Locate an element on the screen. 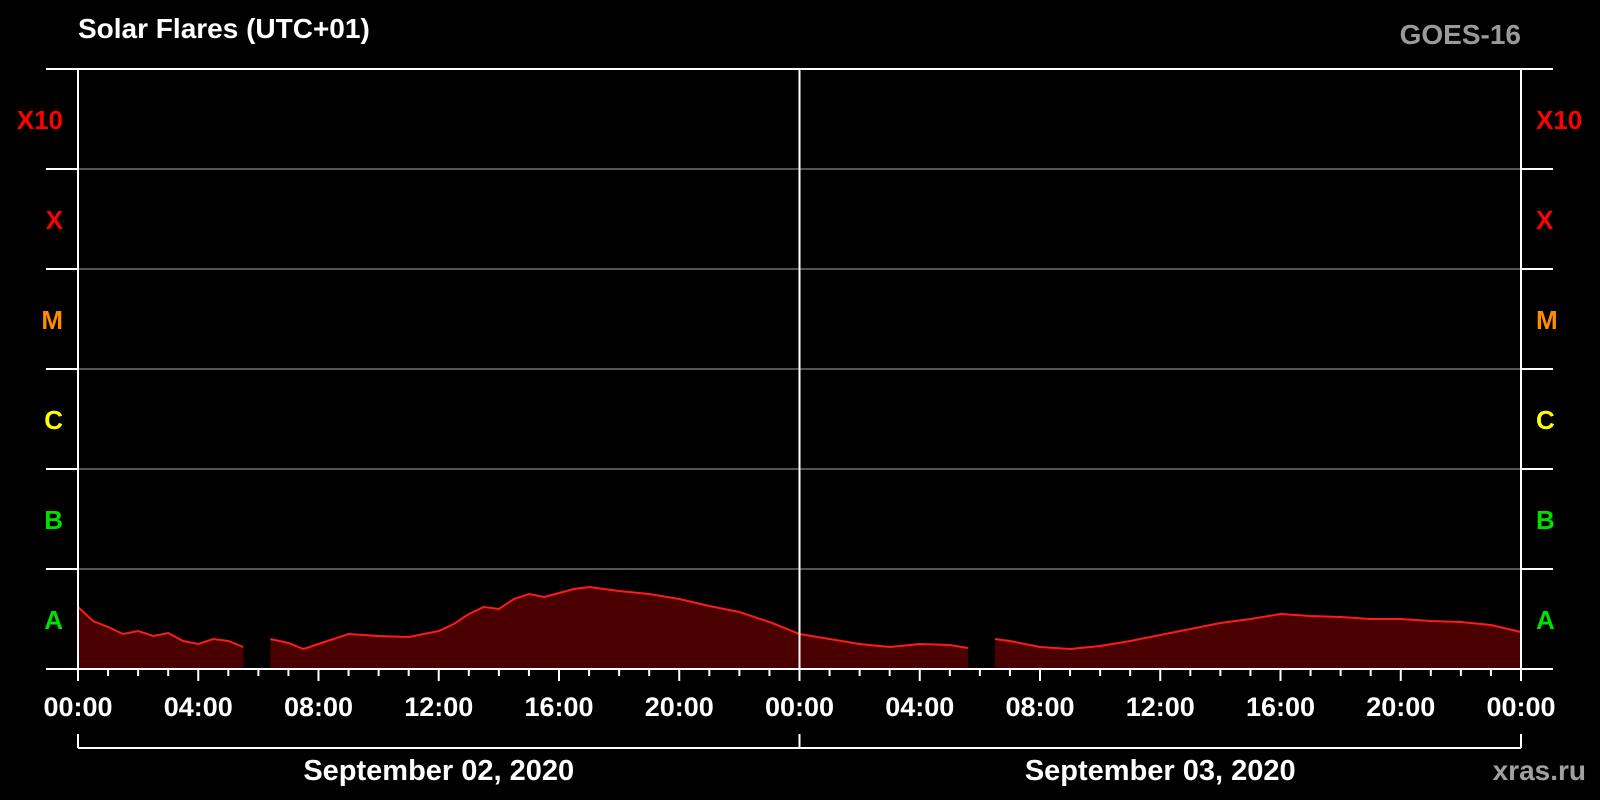 This screenshot has width=1600, height=800. y-label-left-m: M is located at coordinates (52, 320).